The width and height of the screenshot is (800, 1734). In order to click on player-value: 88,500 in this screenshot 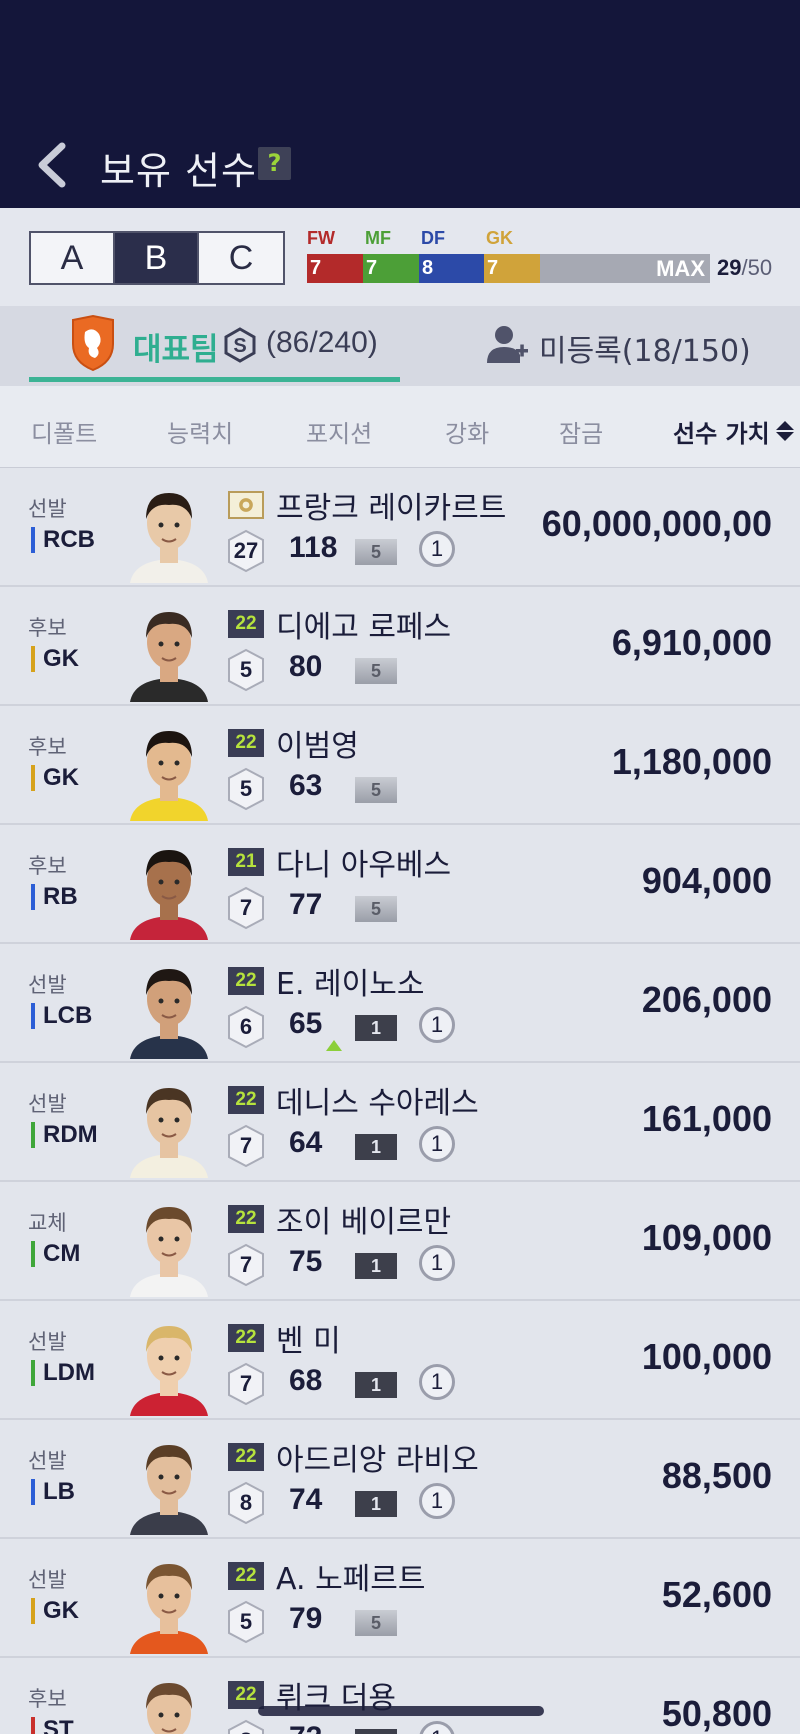, I will do `click(716, 1475)`.